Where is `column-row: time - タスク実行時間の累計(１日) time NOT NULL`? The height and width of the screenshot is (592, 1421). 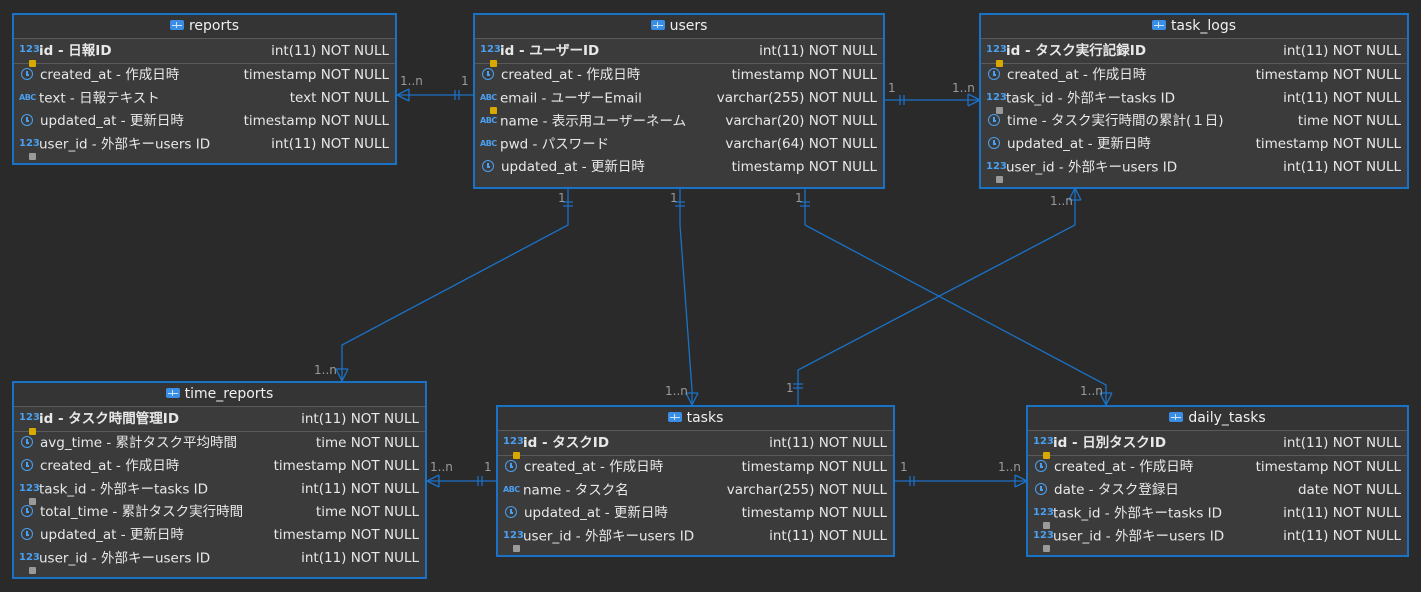
column-row: time - タスク実行時間の累計(１日) time NOT NULL is located at coordinates (1194, 121).